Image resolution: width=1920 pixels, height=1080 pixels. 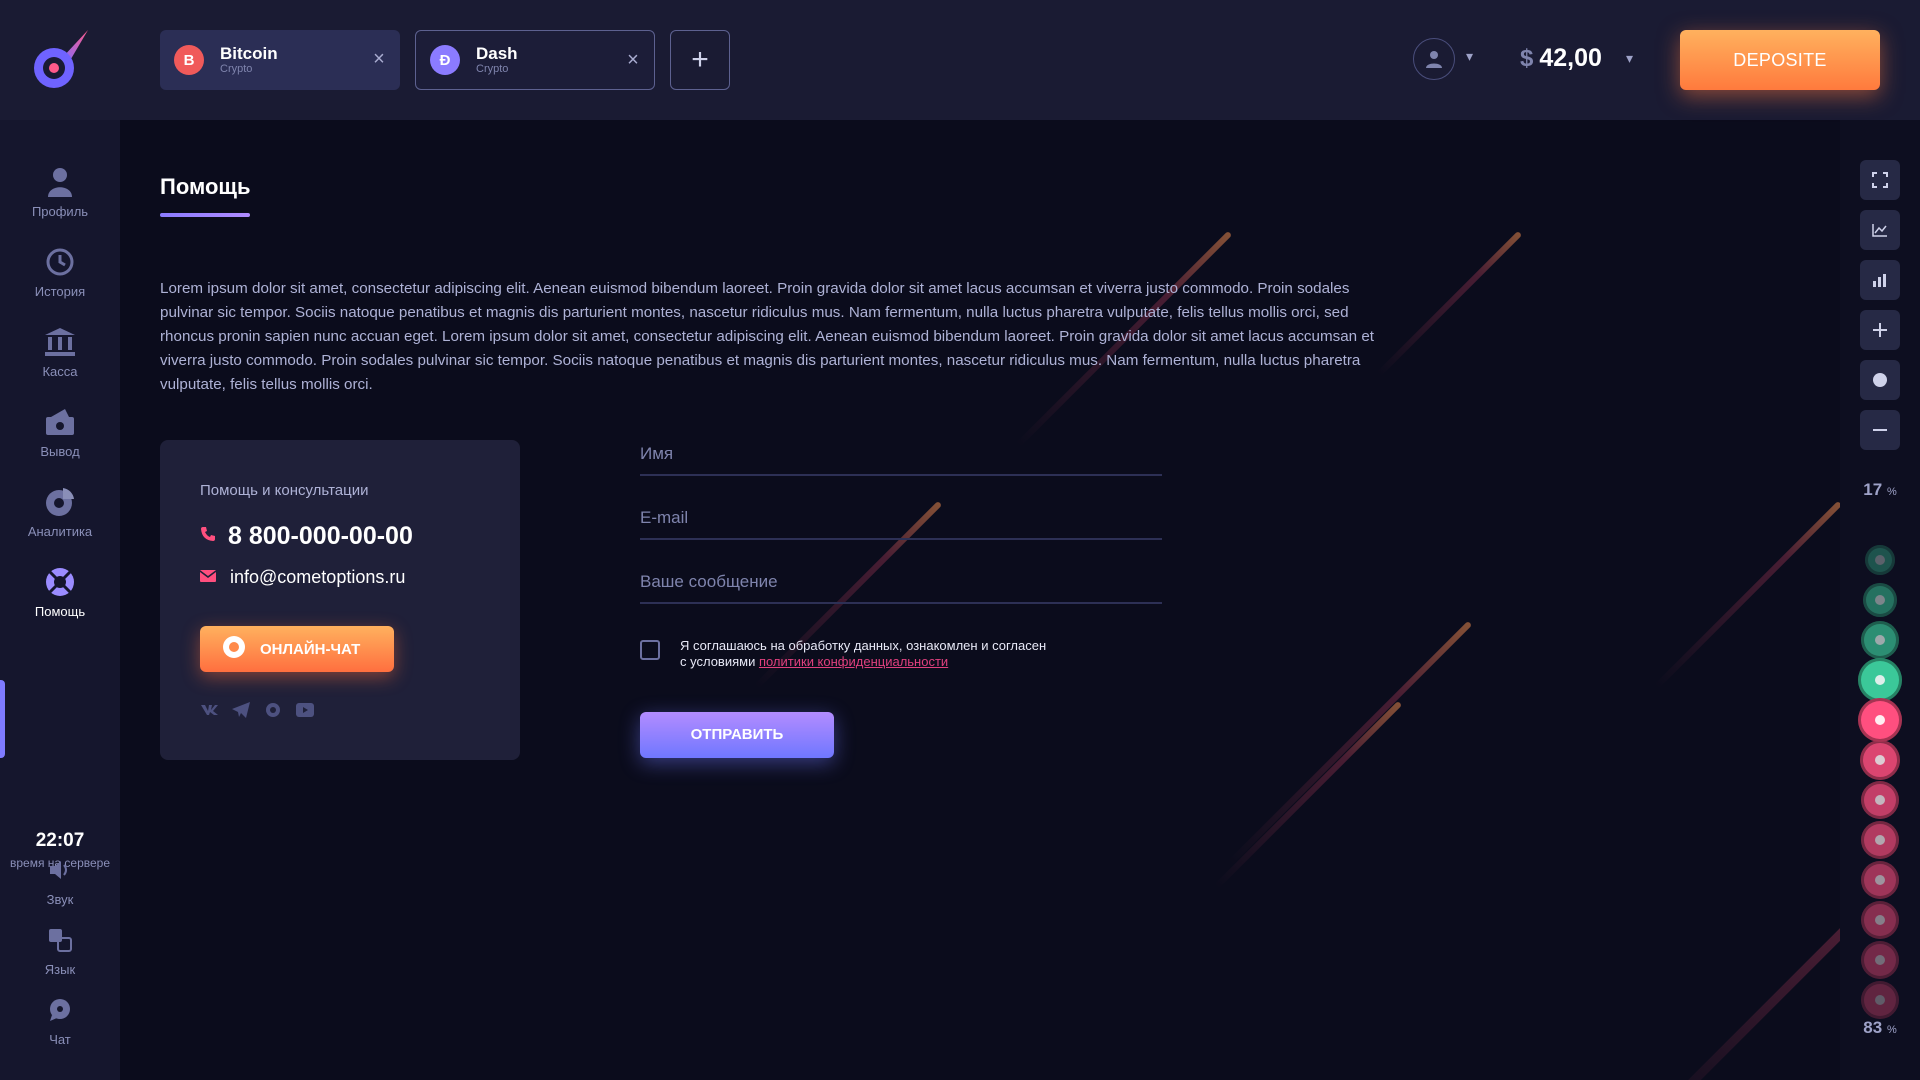 I want to click on comet-logo-icon, so click(x=60, y=60).